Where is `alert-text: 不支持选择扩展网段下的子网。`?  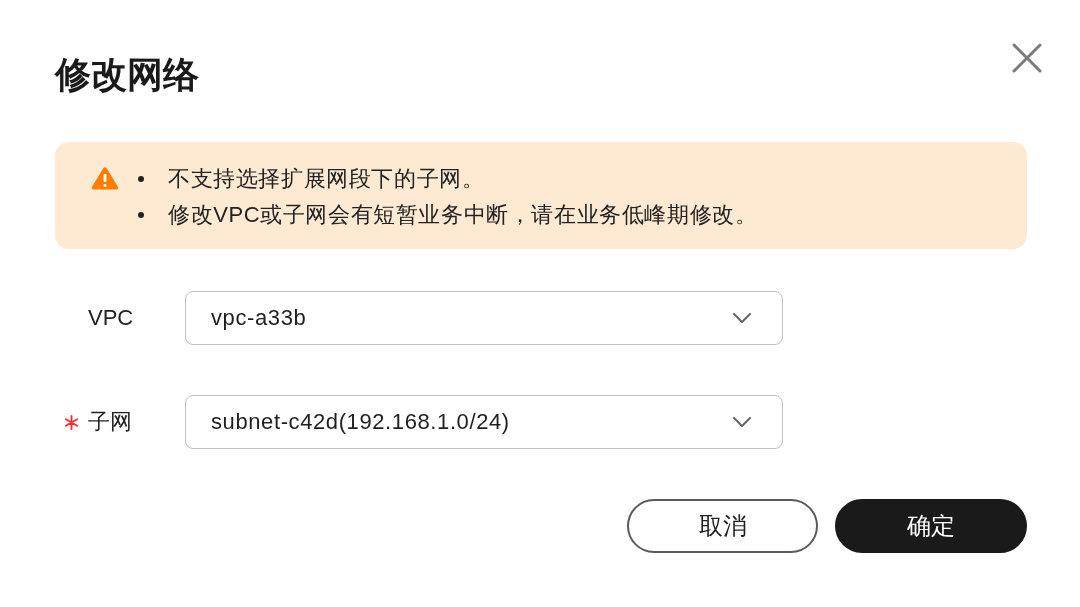 alert-text: 不支持选择扩展网段下的子网。 is located at coordinates (326, 179).